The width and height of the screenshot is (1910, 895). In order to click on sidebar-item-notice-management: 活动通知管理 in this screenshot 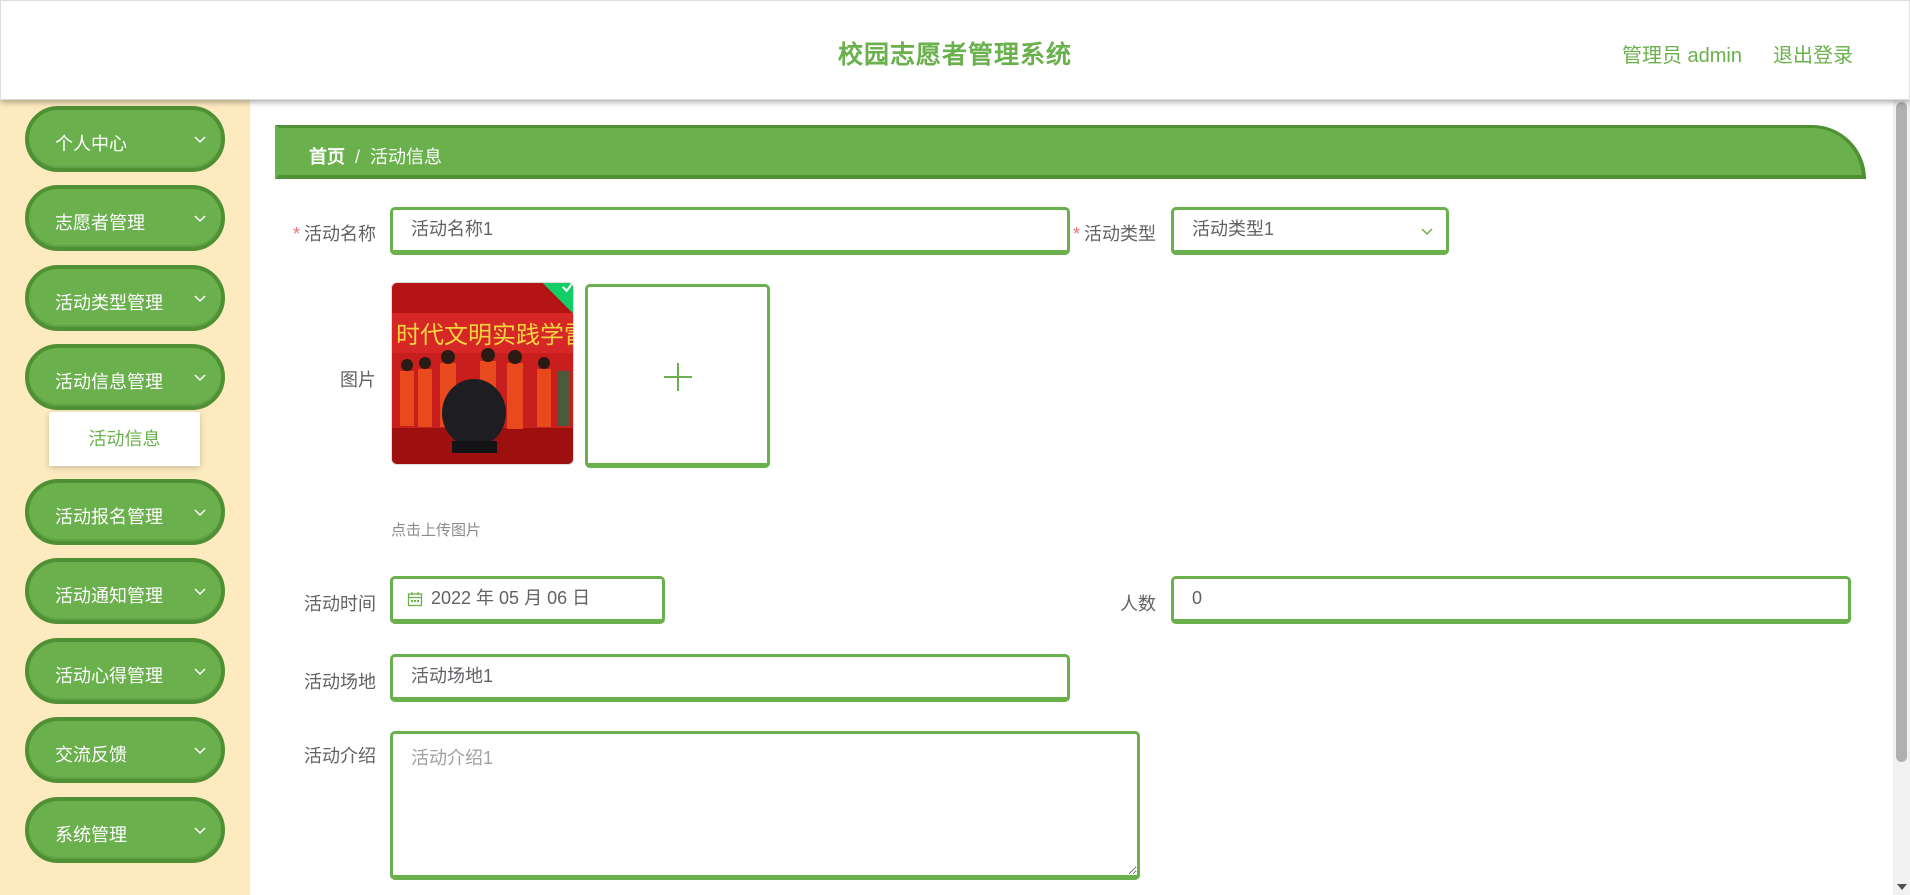, I will do `click(125, 591)`.